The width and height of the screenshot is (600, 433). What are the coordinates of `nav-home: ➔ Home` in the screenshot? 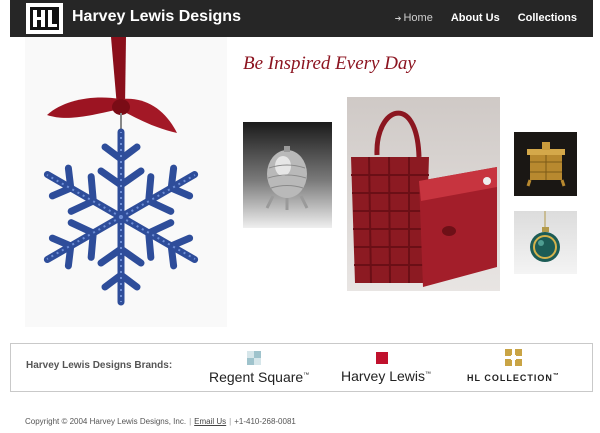 It's located at (414, 18).